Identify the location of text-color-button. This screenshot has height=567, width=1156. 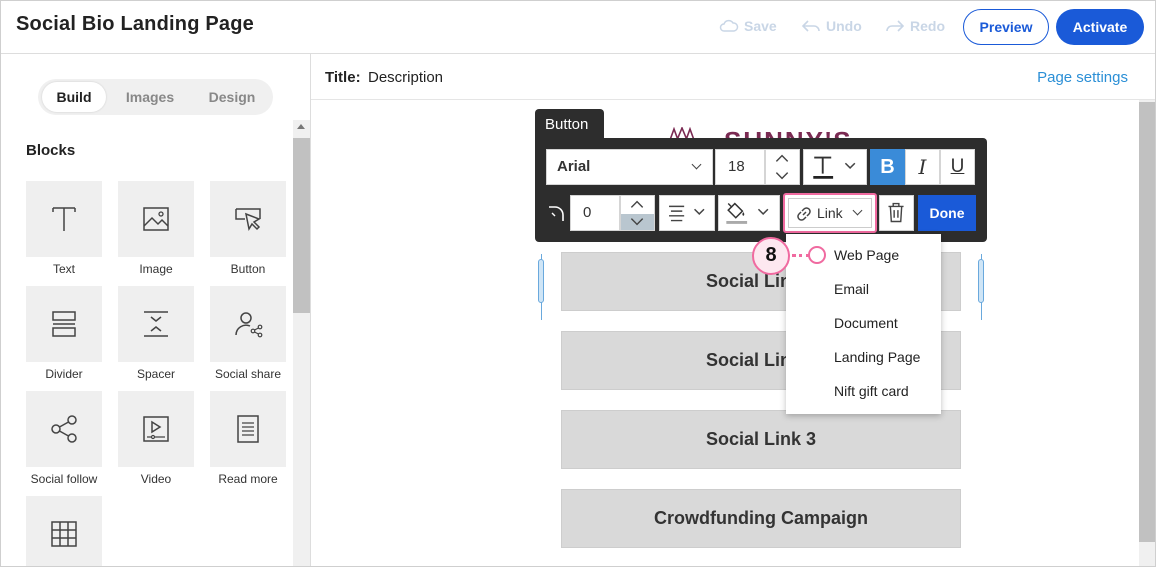
(835, 167).